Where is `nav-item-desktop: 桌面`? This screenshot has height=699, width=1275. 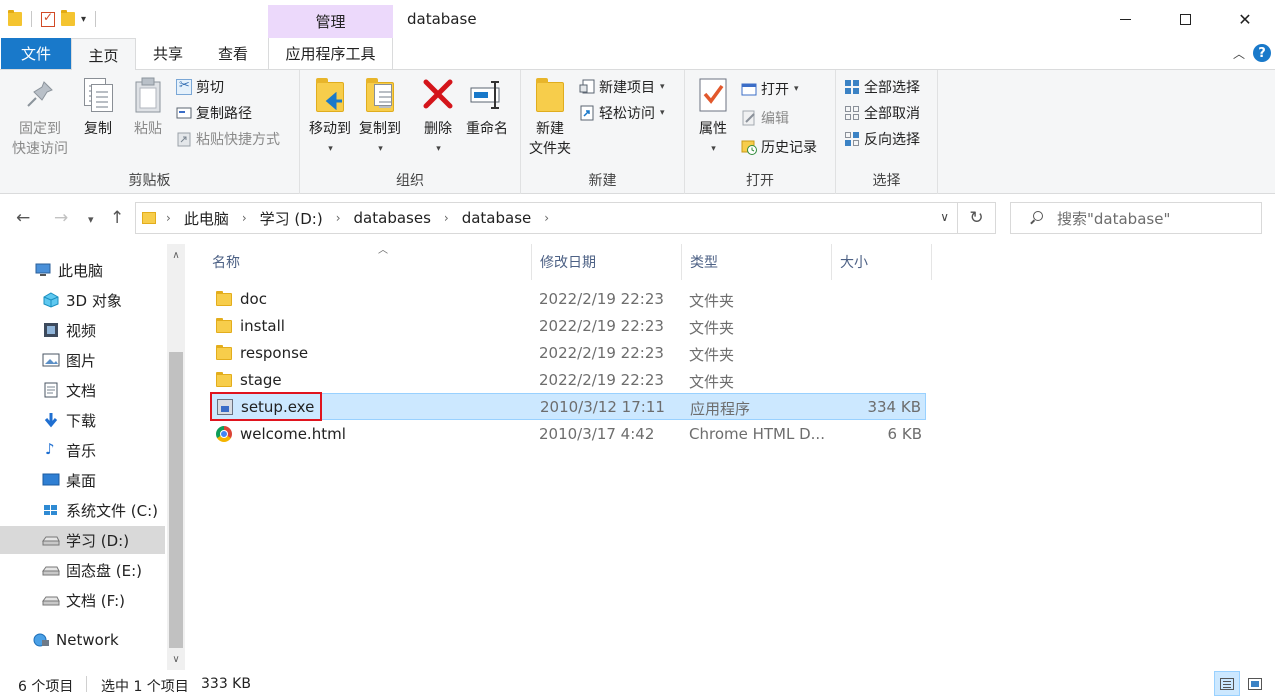
nav-item-desktop: 桌面 is located at coordinates (82, 480).